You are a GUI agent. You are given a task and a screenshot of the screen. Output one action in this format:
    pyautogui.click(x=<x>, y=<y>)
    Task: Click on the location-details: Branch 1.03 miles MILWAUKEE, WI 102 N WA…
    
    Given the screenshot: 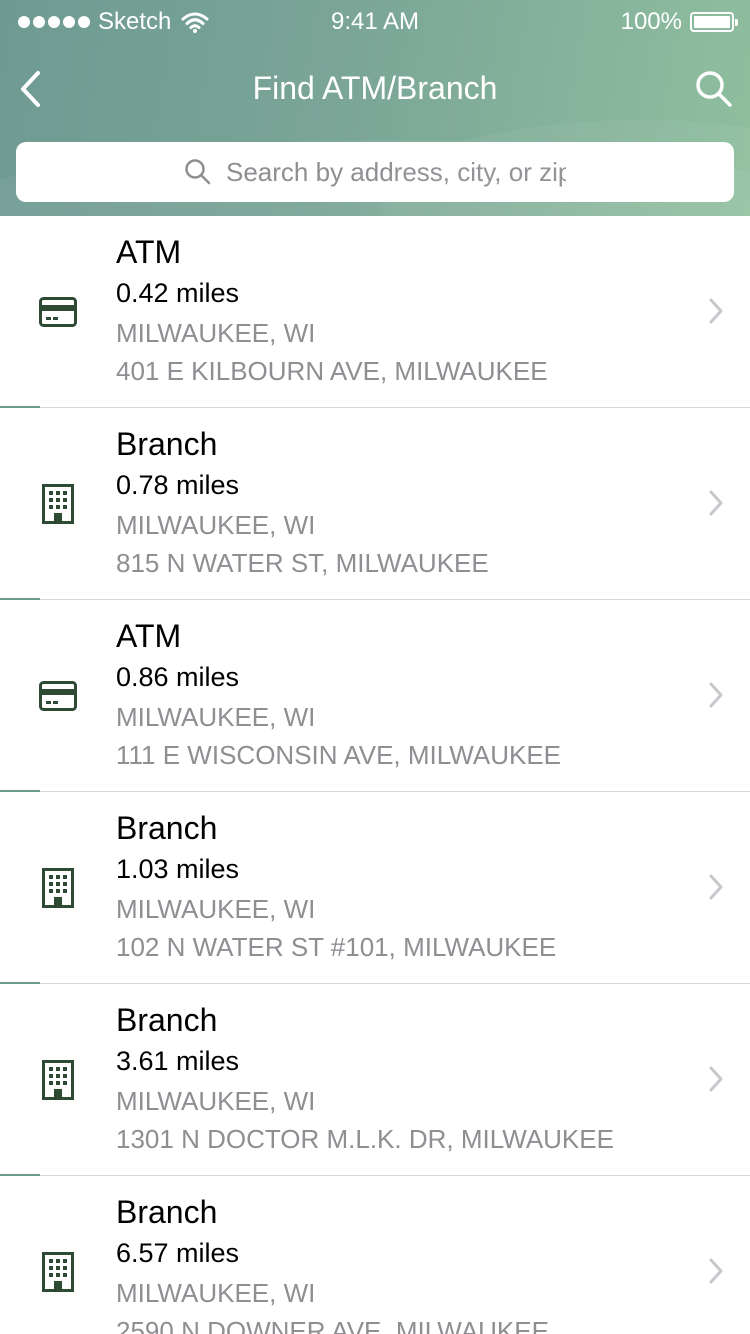 What is the action you would take?
    pyautogui.click(x=336, y=887)
    